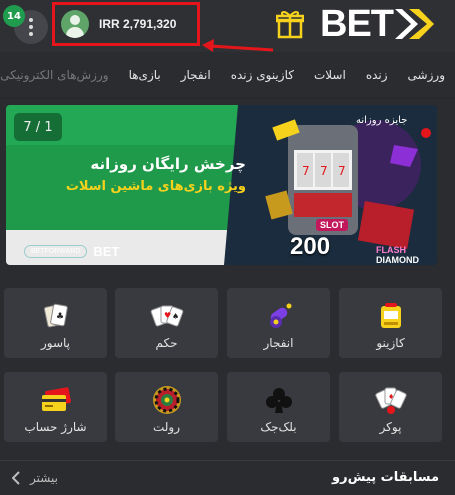 The image size is (455, 495). What do you see at coordinates (357, 23) in the screenshot?
I see `logo-text: BET` at bounding box center [357, 23].